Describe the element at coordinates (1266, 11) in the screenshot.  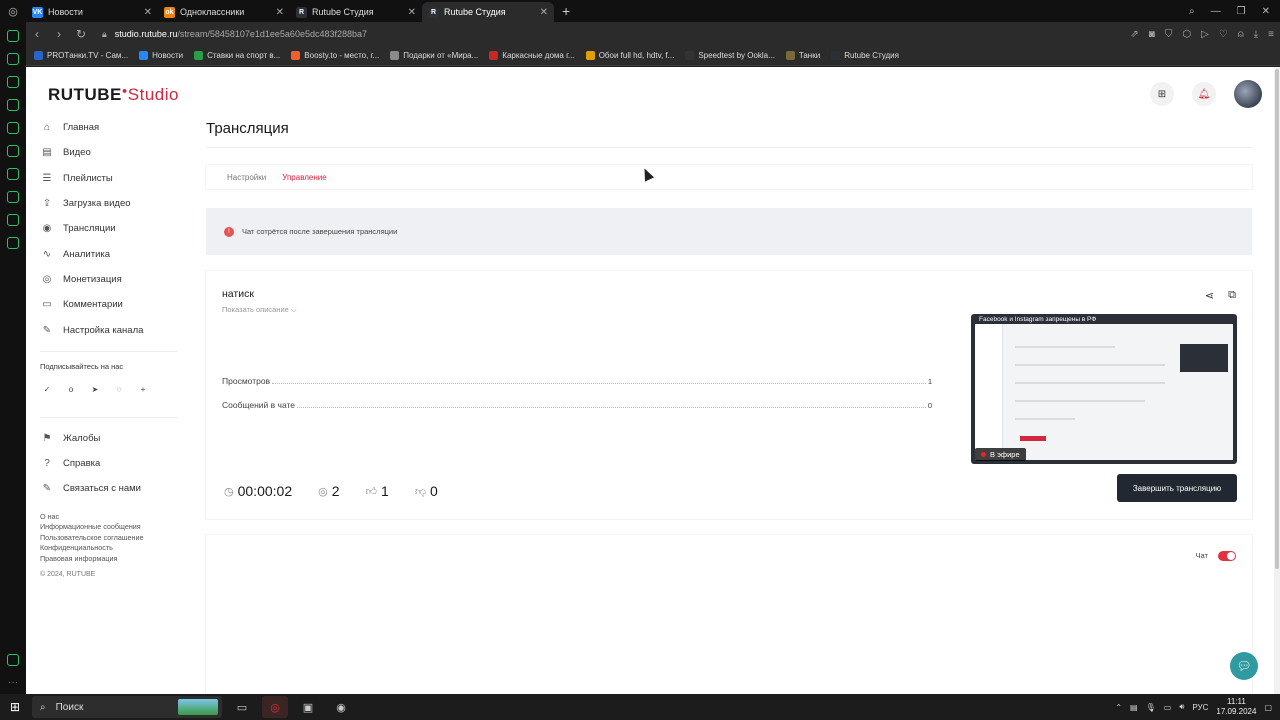
I see `close-window-icon: ✕` at that location.